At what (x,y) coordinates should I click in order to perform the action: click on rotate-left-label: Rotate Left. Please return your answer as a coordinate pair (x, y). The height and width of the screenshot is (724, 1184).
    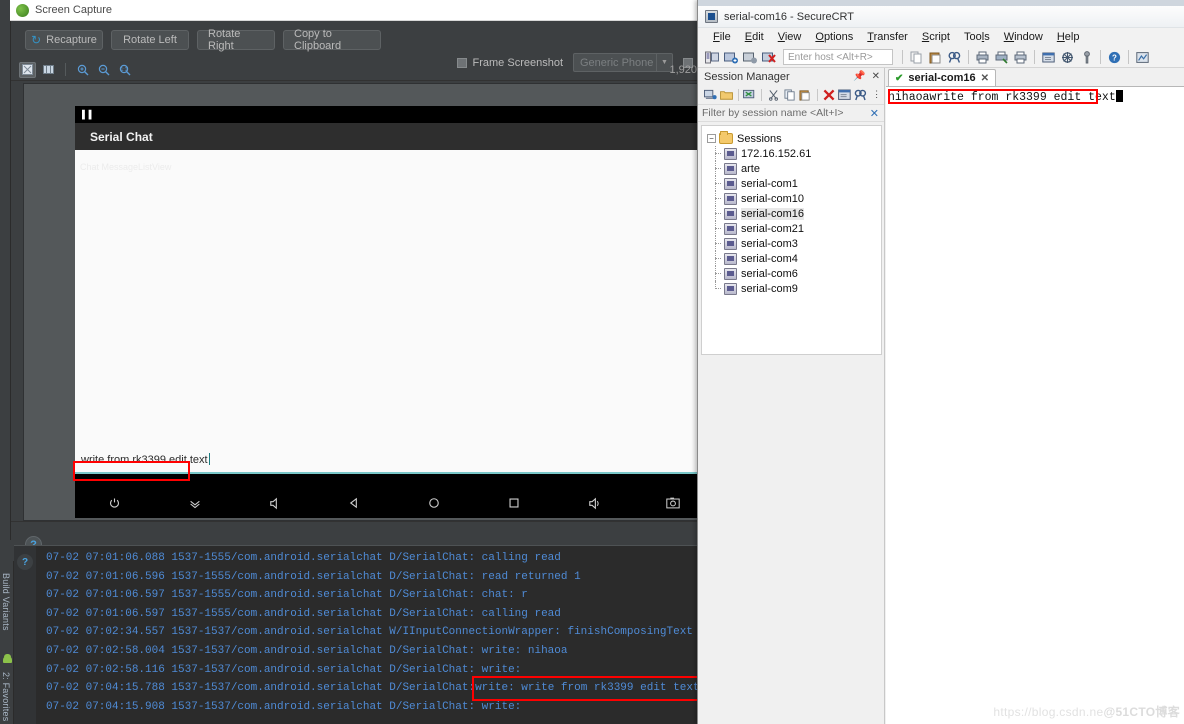
    Looking at the image, I should click on (150, 40).